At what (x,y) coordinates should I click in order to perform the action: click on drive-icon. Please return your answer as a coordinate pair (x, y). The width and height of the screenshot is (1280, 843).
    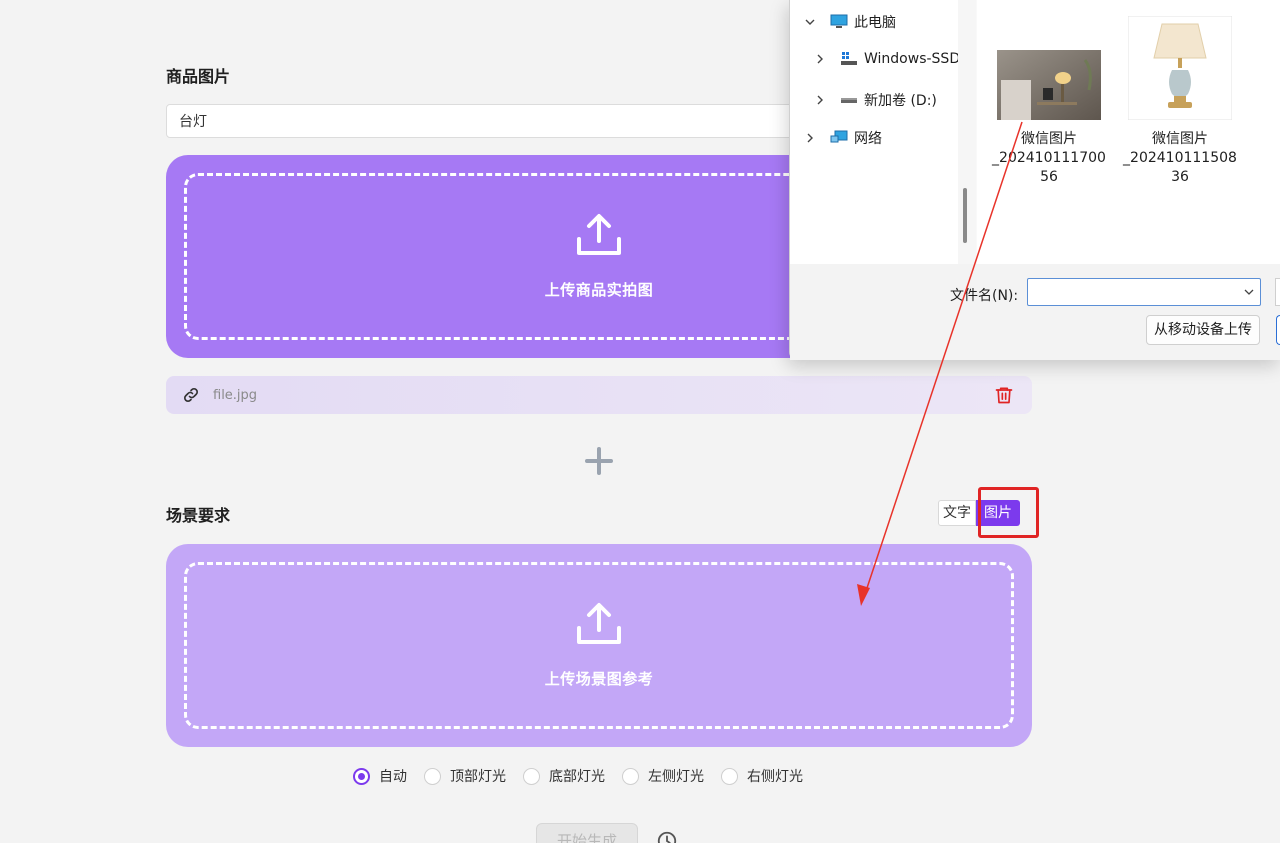
    Looking at the image, I should click on (849, 100).